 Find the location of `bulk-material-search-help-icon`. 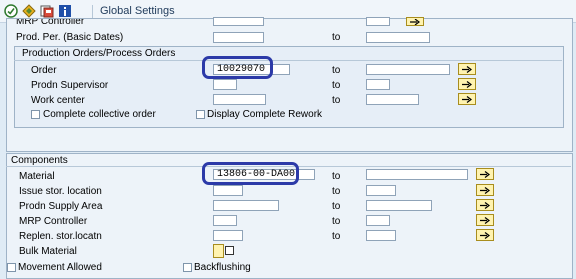

bulk-material-search-help-icon is located at coordinates (229, 250).